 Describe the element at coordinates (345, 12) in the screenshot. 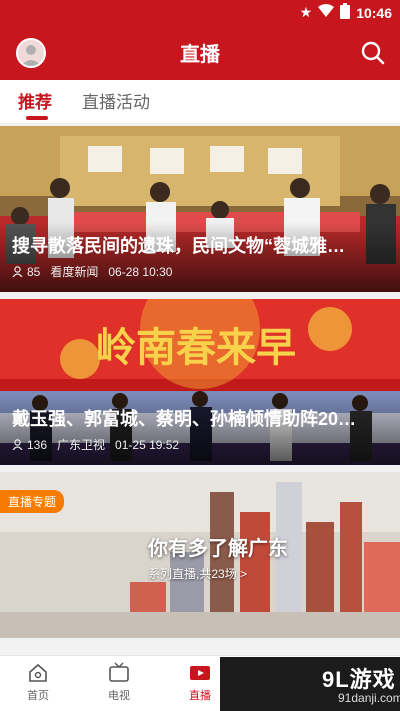

I see `battery-icon` at that location.